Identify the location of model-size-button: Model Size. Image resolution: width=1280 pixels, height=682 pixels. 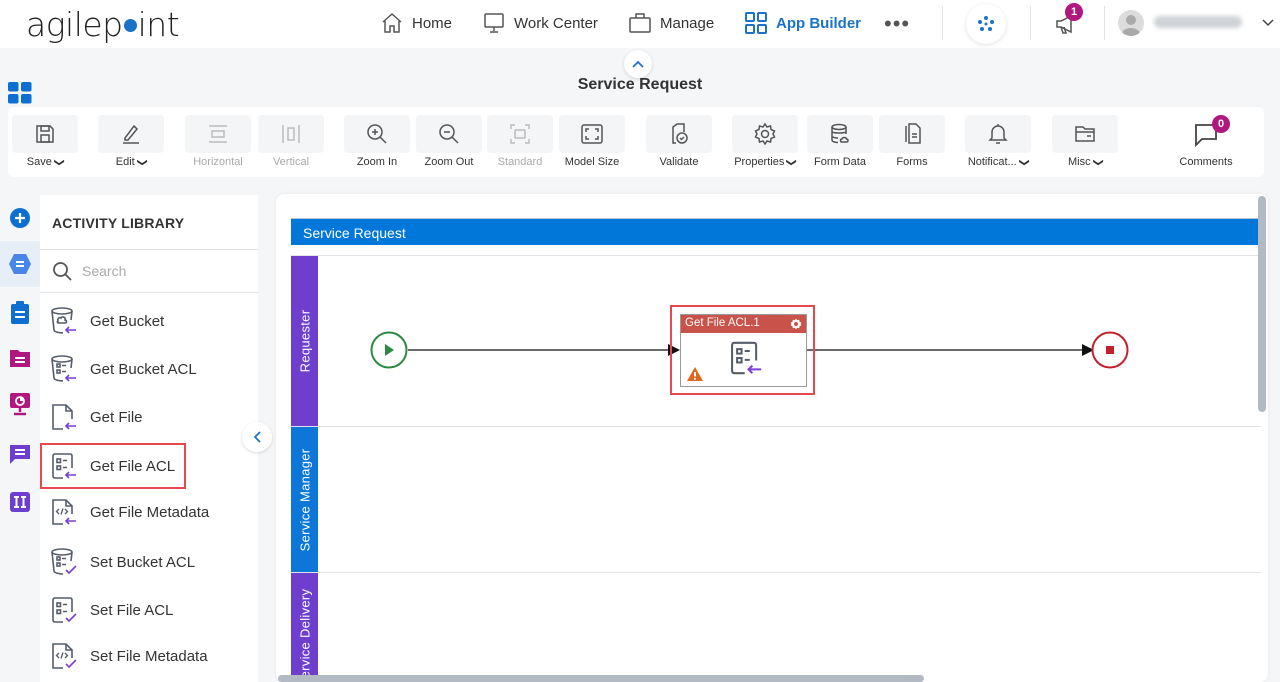
(592, 141).